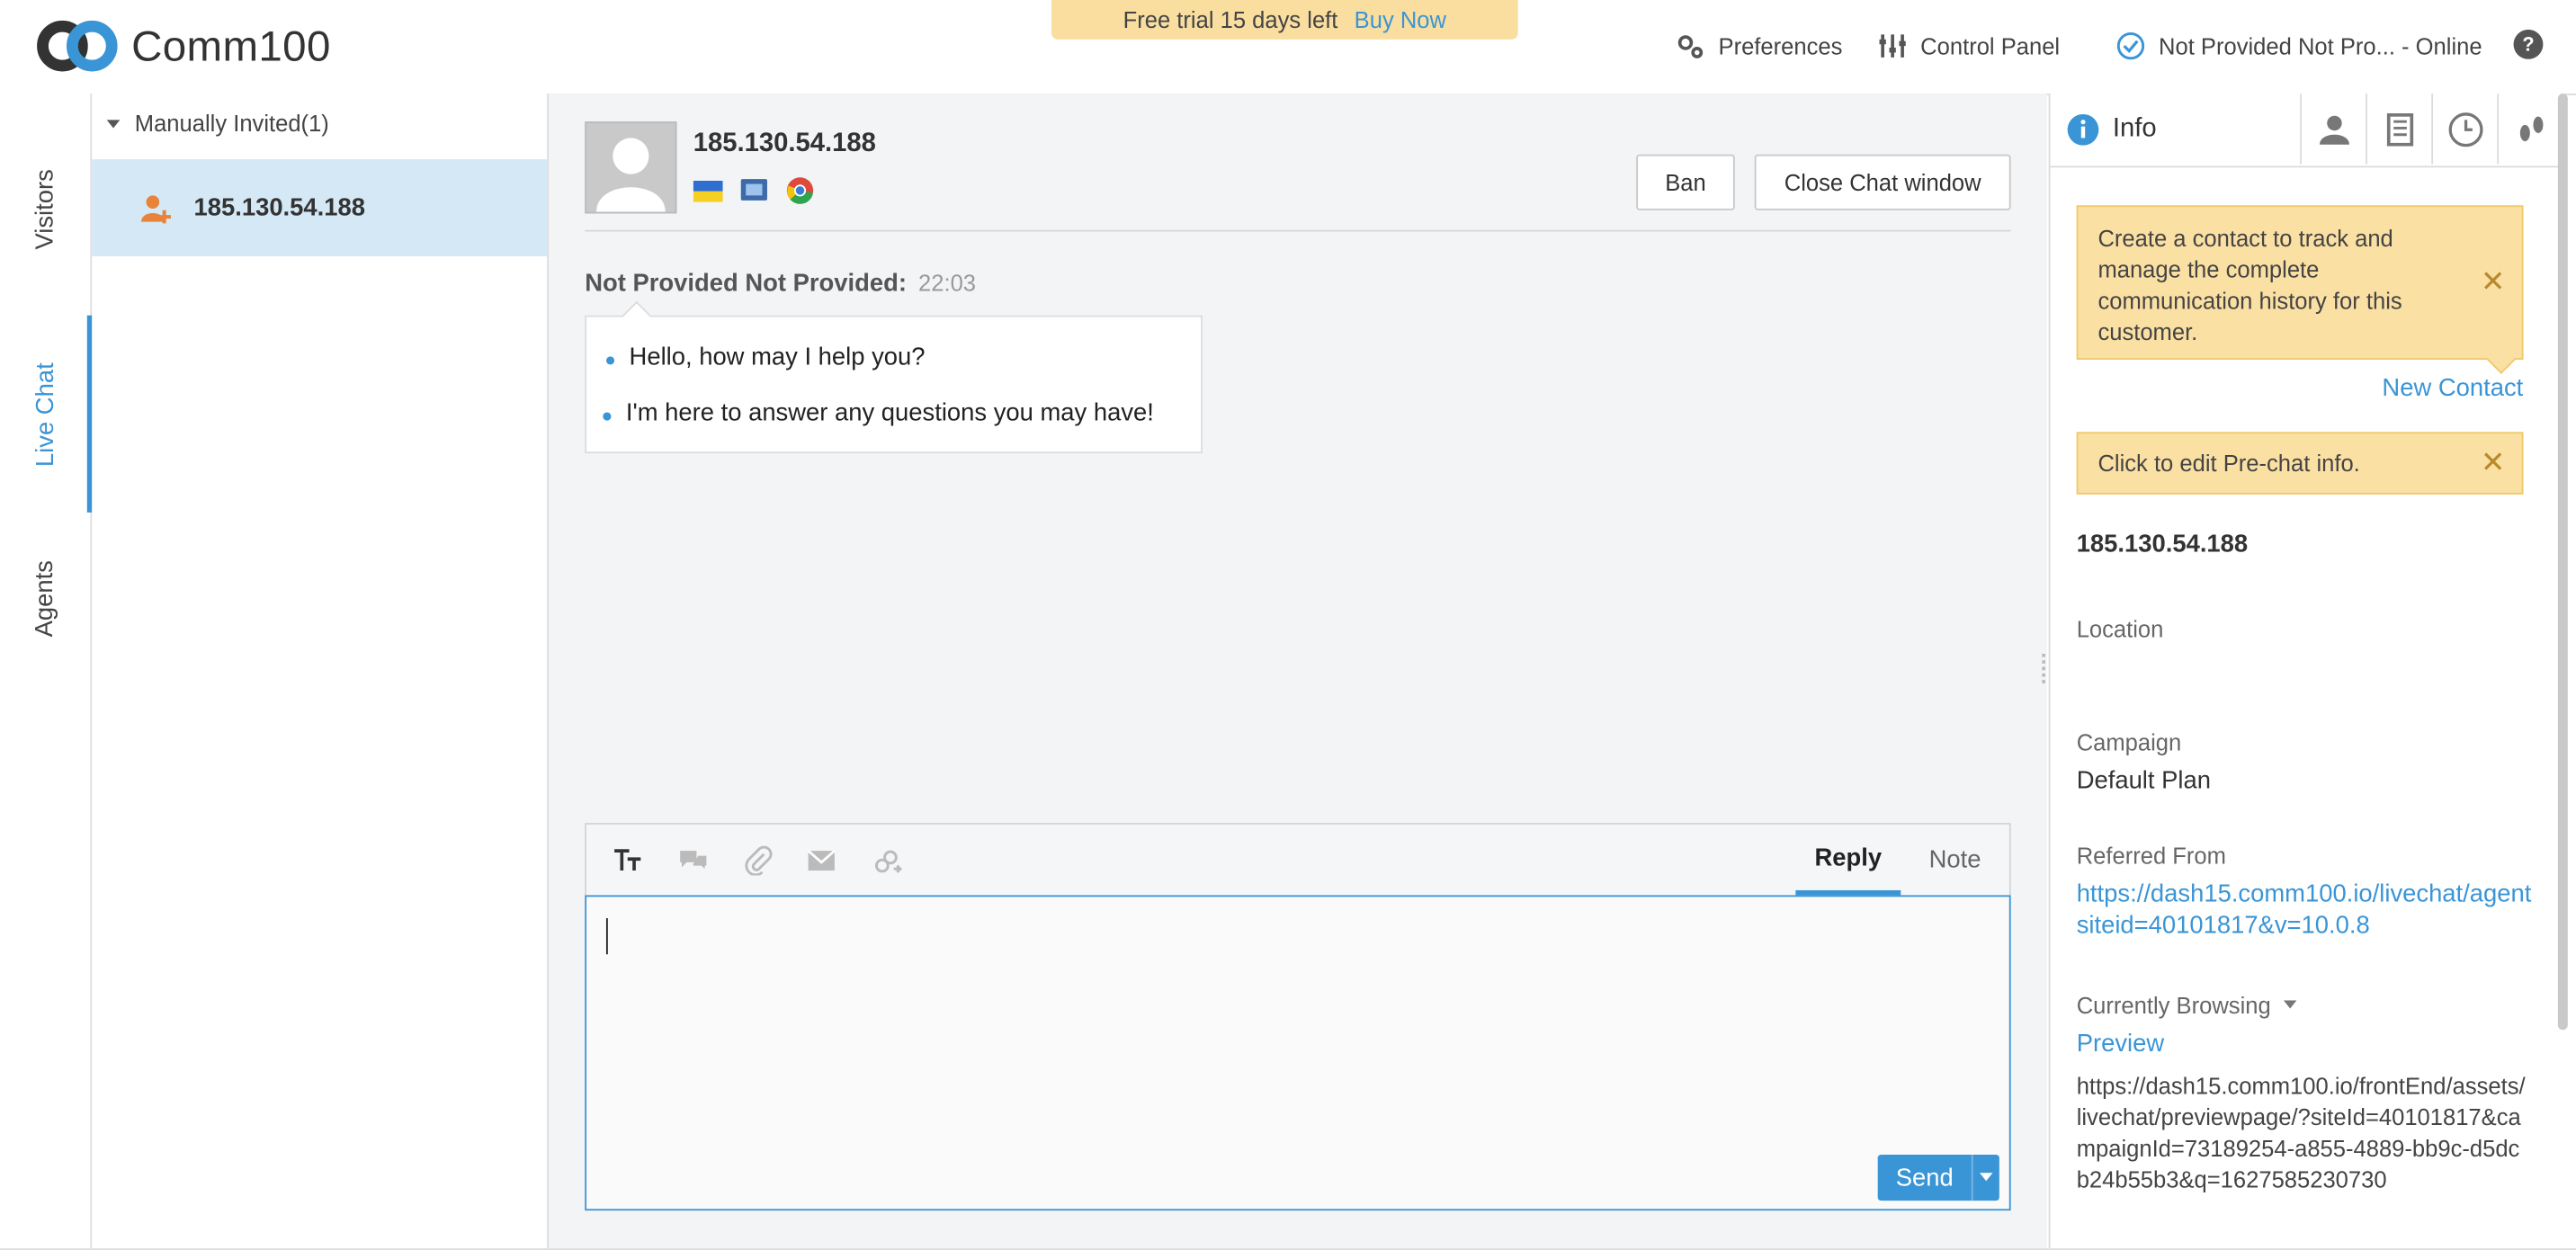 This screenshot has width=2576, height=1250. I want to click on control-panel-button: Control Panel, so click(1969, 46).